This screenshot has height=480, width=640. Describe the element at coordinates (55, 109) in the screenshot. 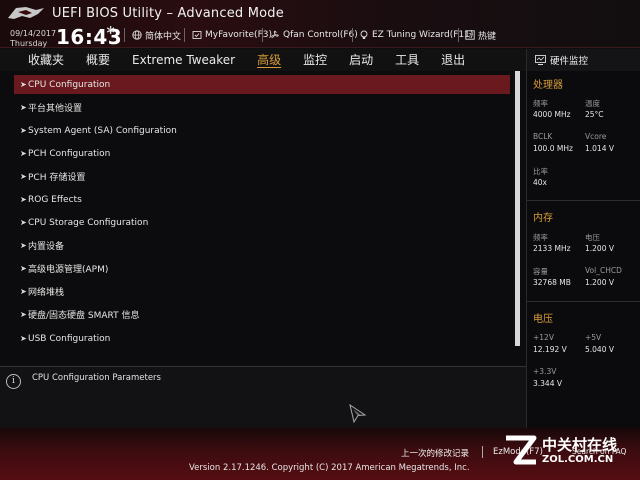

I see `menu-item-label: 平台其他设置` at that location.